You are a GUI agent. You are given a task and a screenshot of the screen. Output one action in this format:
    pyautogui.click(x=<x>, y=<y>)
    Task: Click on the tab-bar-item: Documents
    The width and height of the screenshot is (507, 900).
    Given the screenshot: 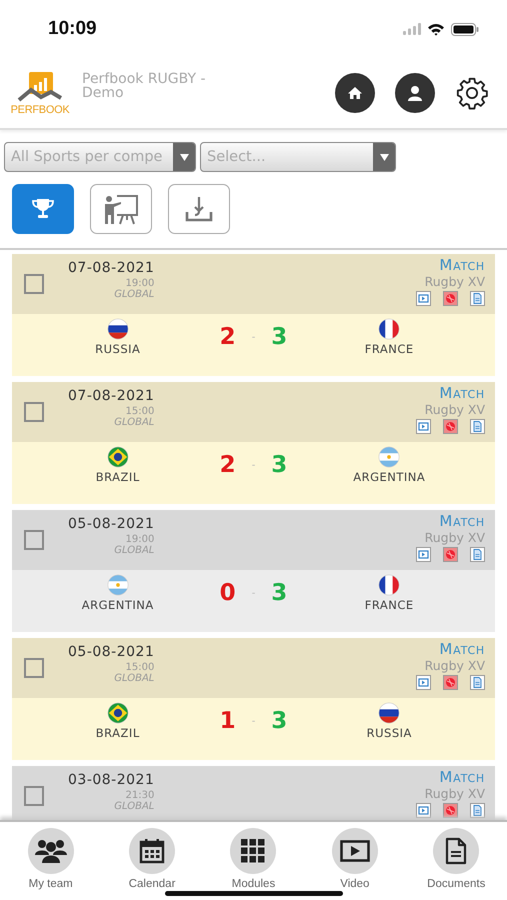 What is the action you would take?
    pyautogui.click(x=456, y=864)
    